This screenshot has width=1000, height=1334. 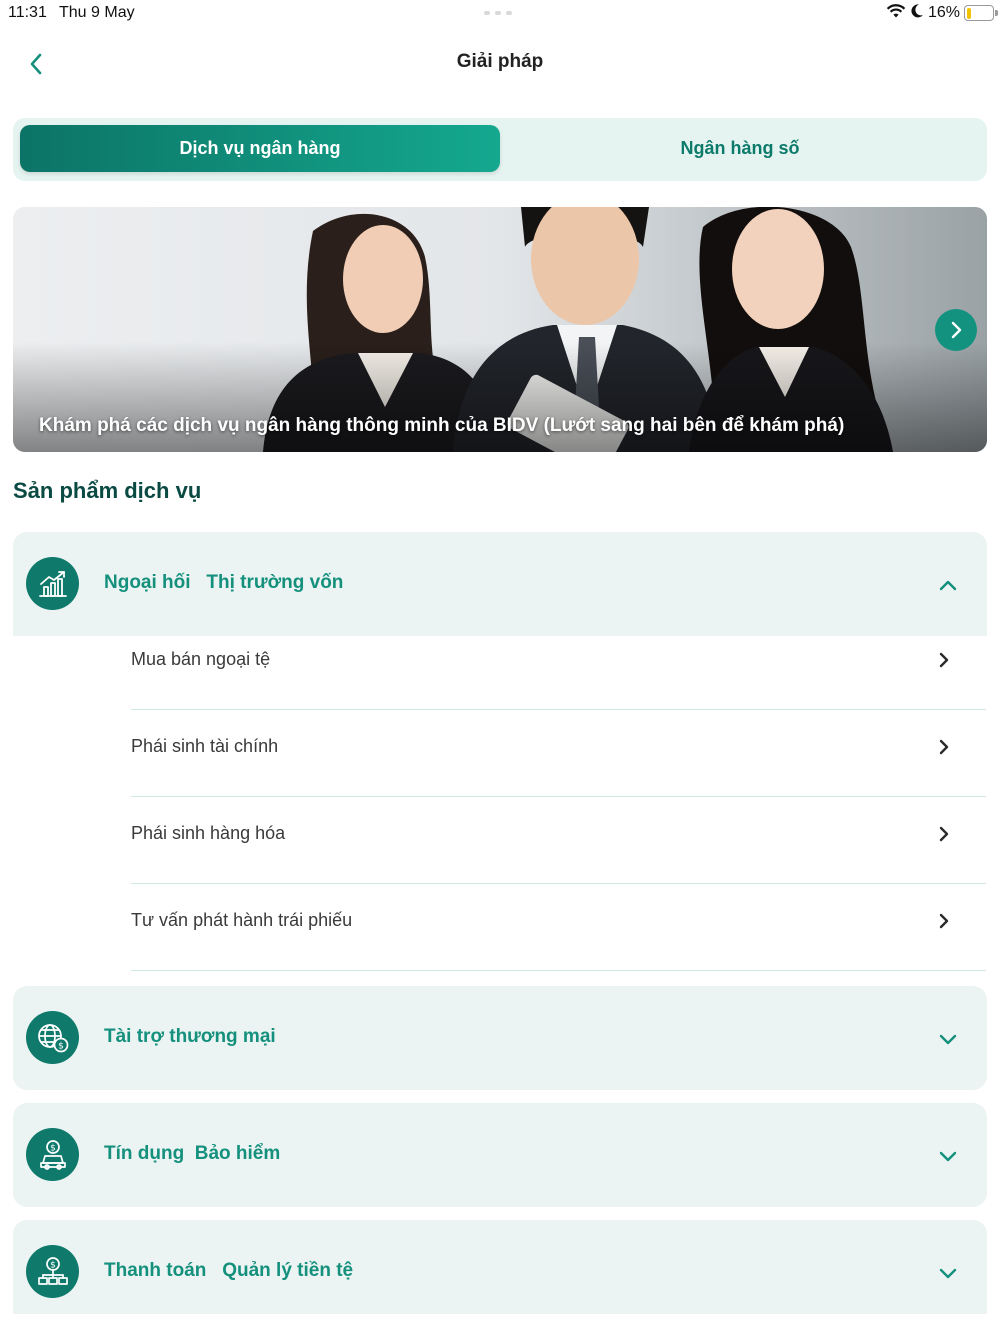 I want to click on category-payment-treasury: $ Thanh toán Quản lý tiền tệ, so click(x=500, y=1267).